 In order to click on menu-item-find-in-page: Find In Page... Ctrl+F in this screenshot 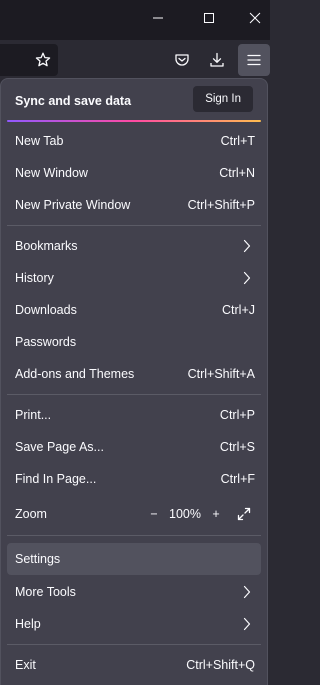, I will do `click(134, 479)`.